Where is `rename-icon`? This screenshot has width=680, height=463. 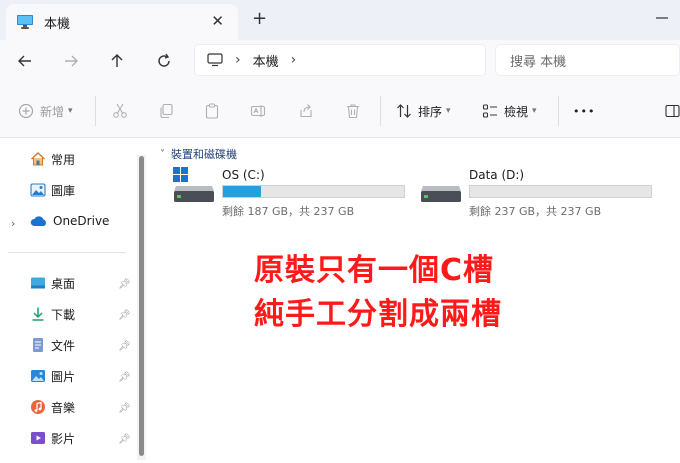
rename-icon is located at coordinates (258, 111).